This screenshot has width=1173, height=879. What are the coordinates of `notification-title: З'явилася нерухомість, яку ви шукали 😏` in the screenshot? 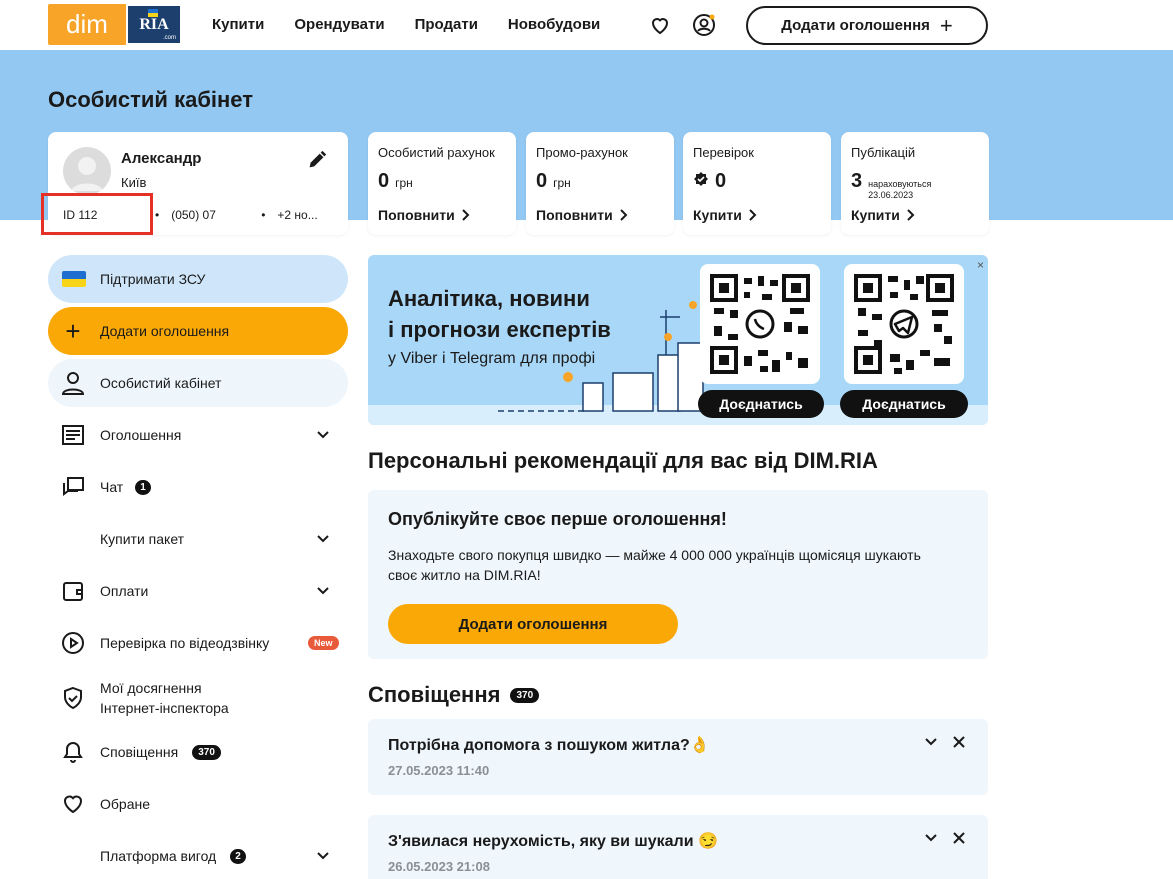 It's located at (553, 841).